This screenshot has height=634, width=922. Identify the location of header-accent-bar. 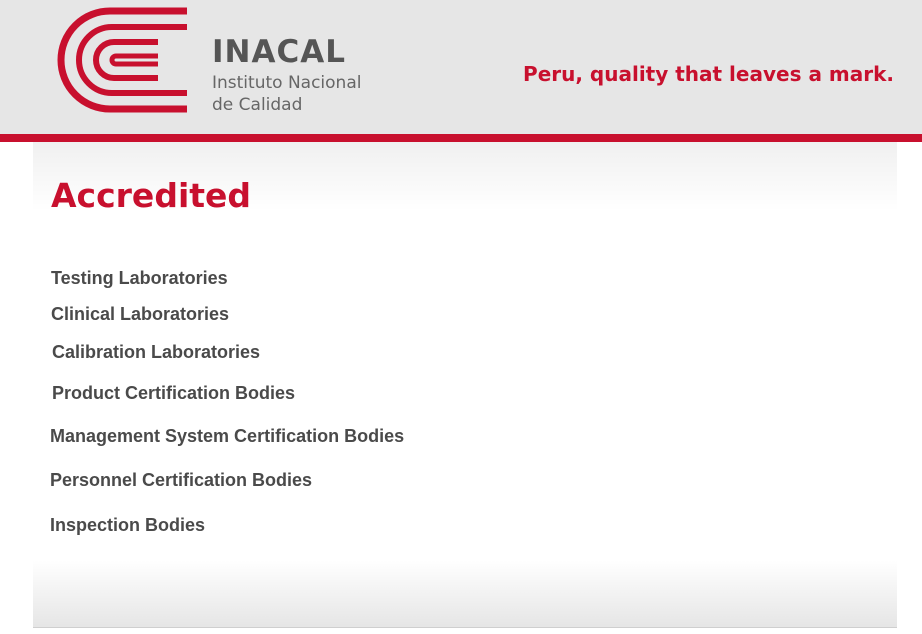
(461, 138).